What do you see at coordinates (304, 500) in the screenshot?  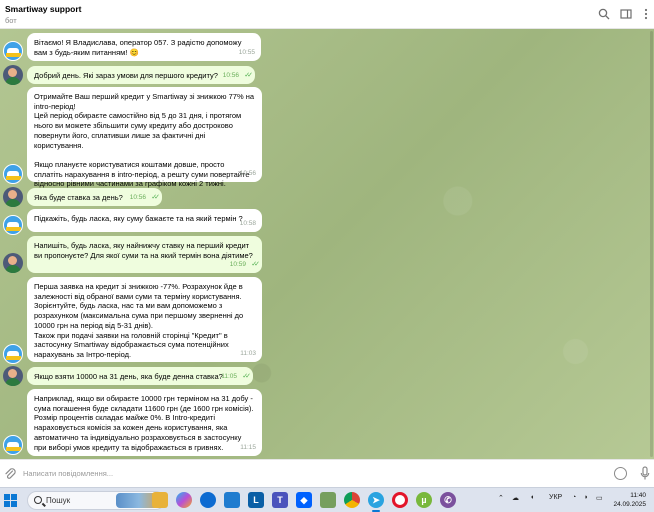 I see `dropbox-icon: ◆` at bounding box center [304, 500].